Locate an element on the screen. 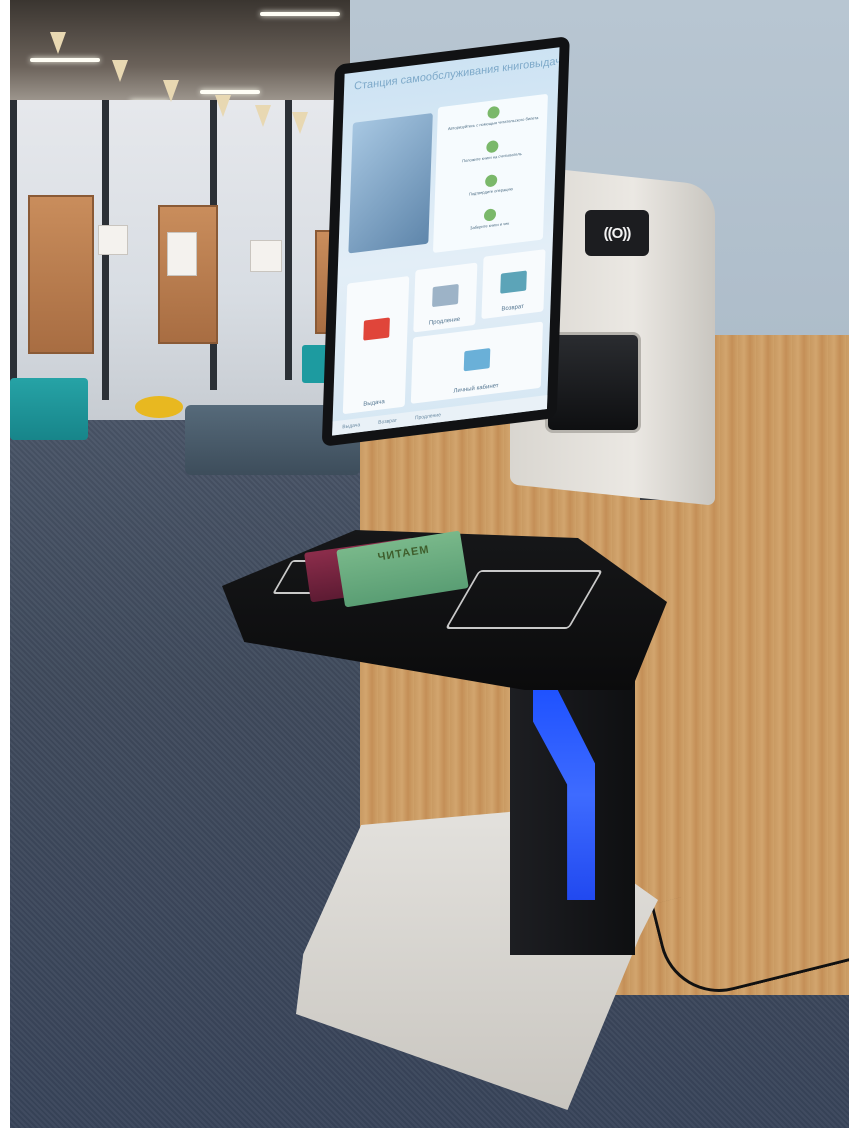 This screenshot has width=849, height=1128. account-icon is located at coordinates (477, 359).